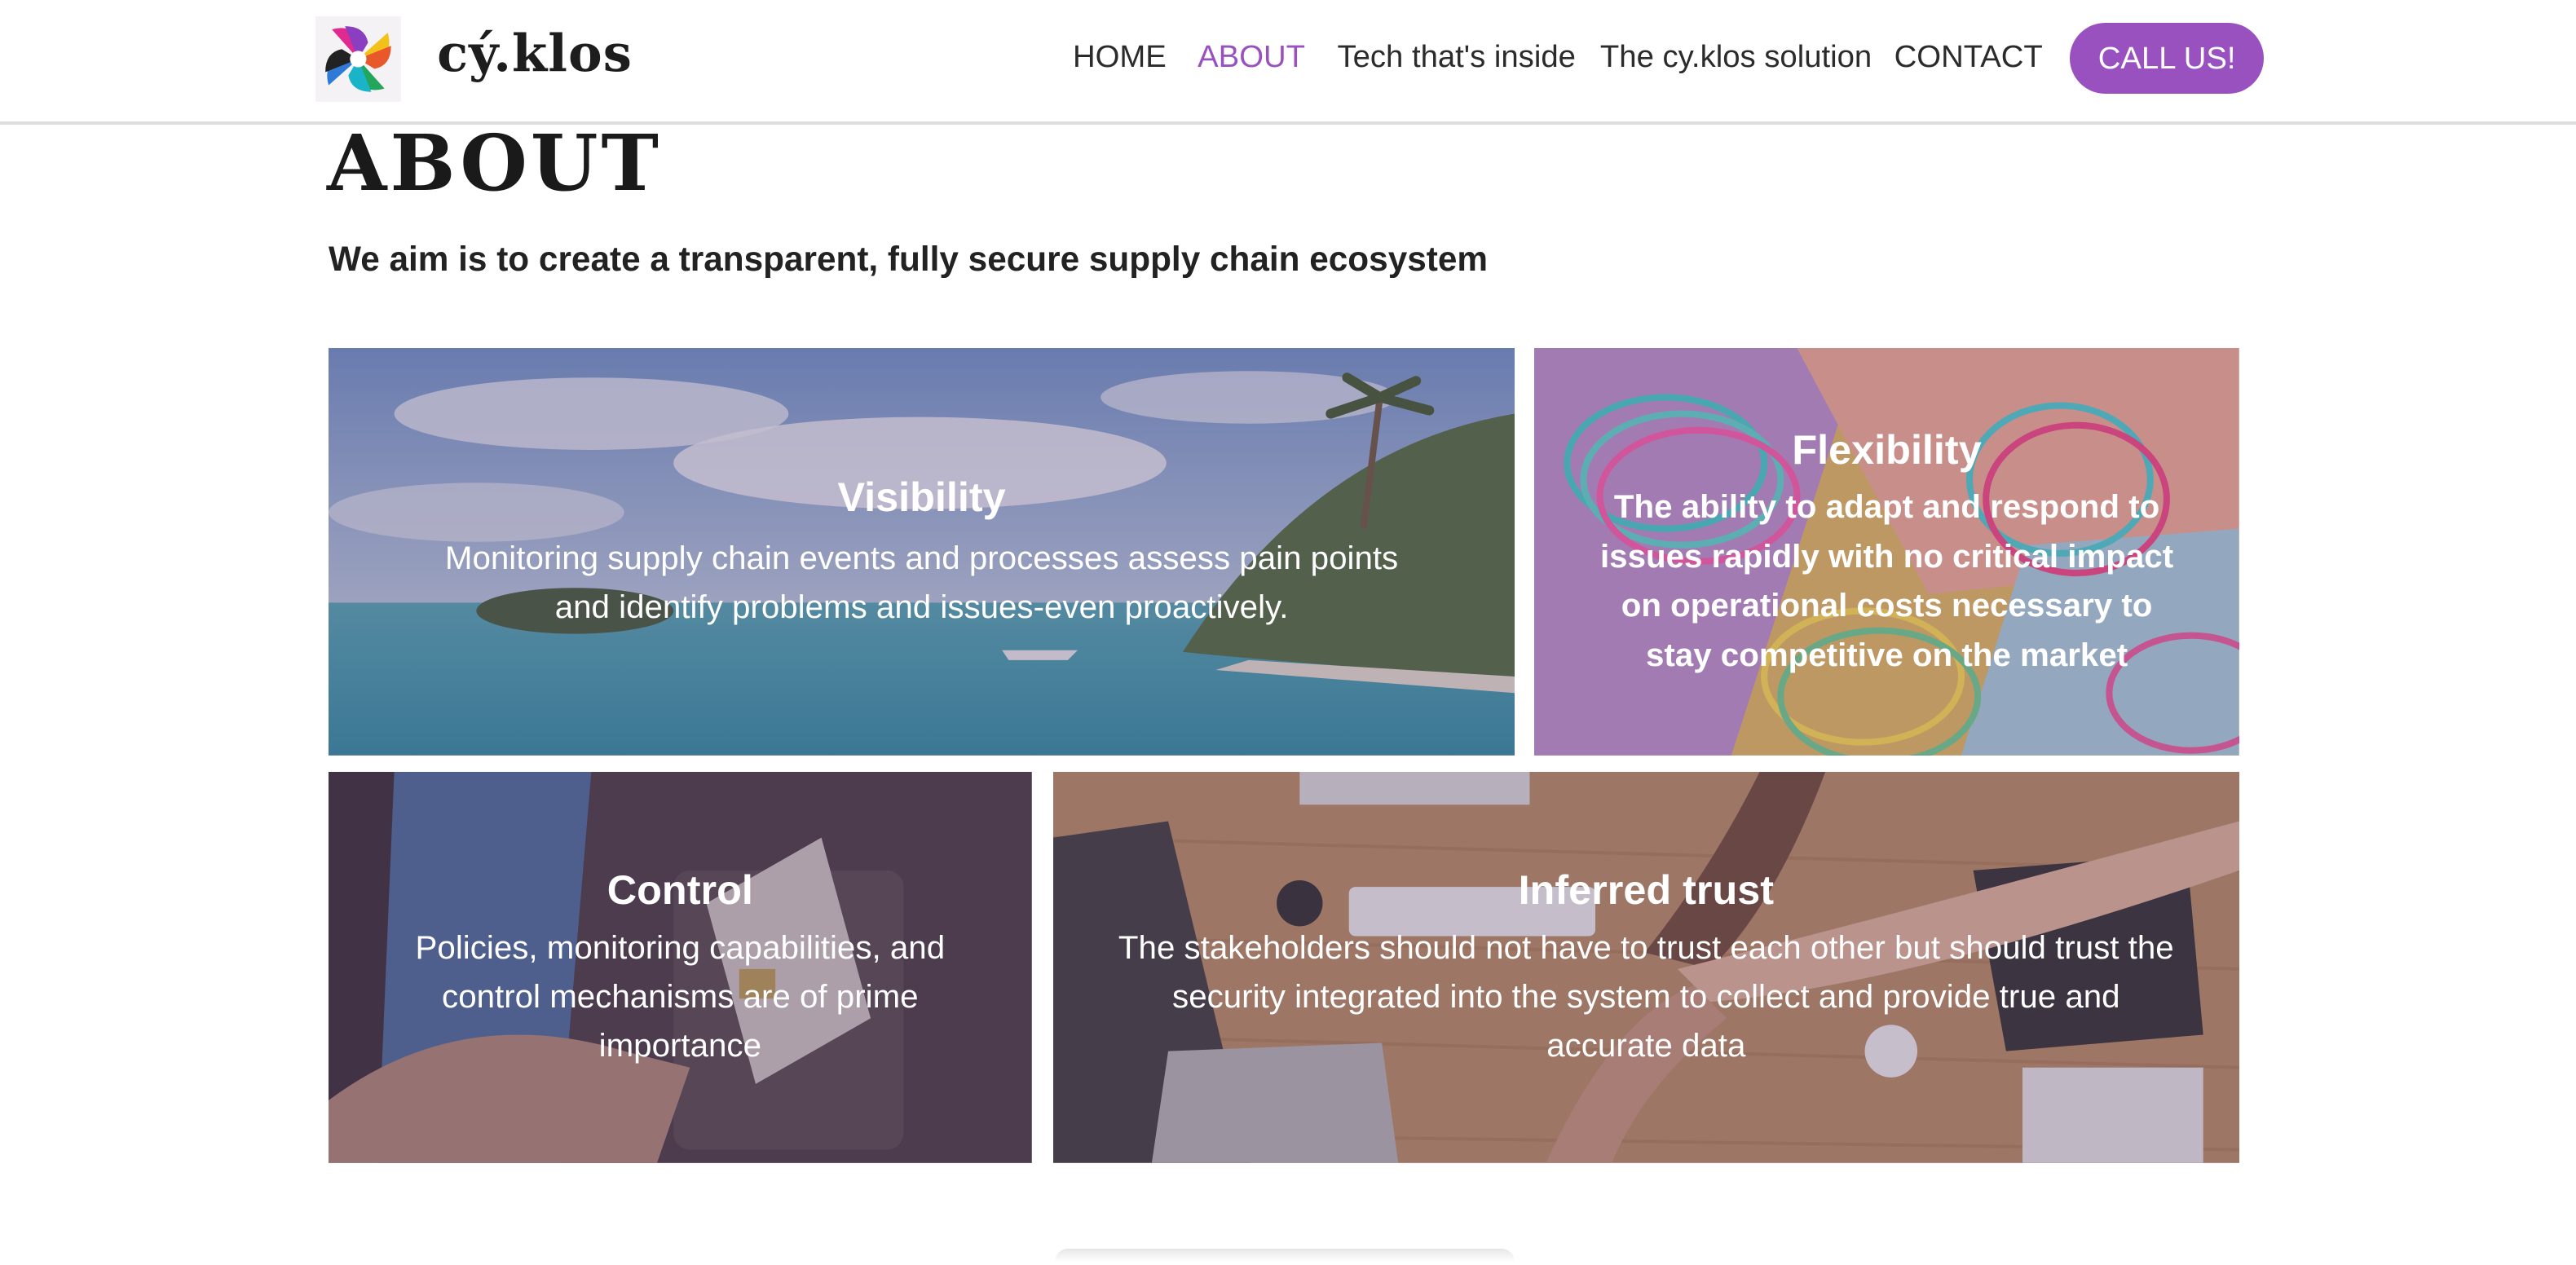 This screenshot has height=1265, width=2576. I want to click on card-title: Control, so click(680, 890).